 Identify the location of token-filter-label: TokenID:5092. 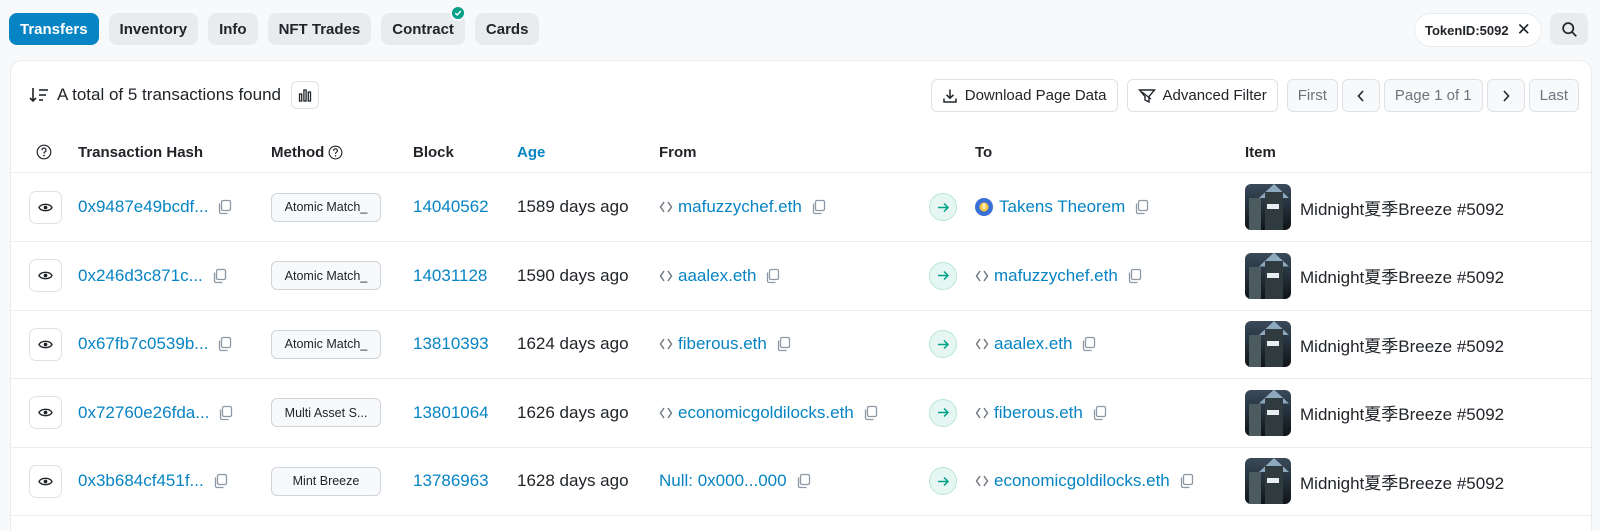
(1467, 30).